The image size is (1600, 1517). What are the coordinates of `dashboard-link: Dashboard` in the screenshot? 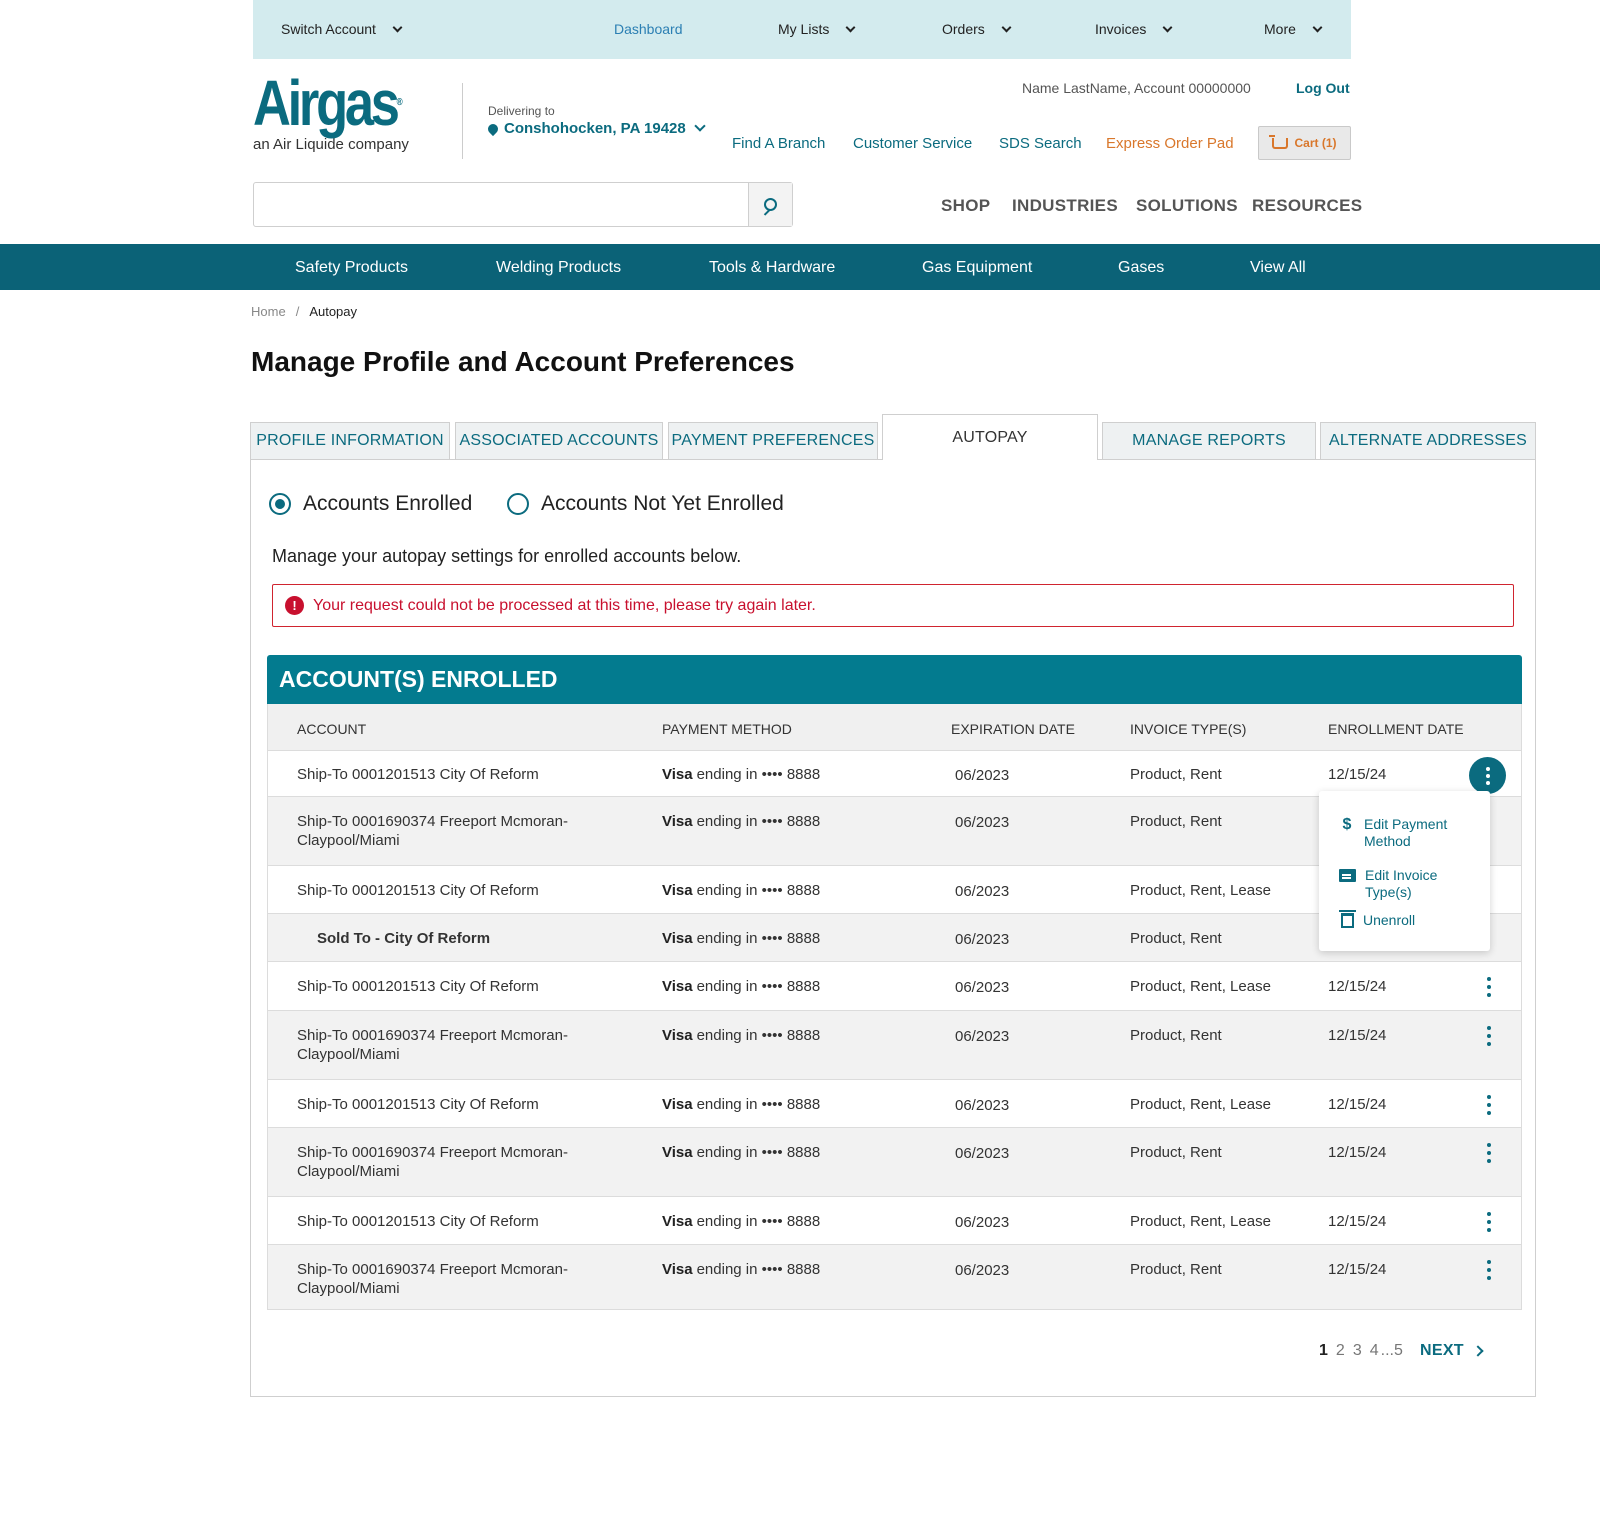 It's located at (648, 29).